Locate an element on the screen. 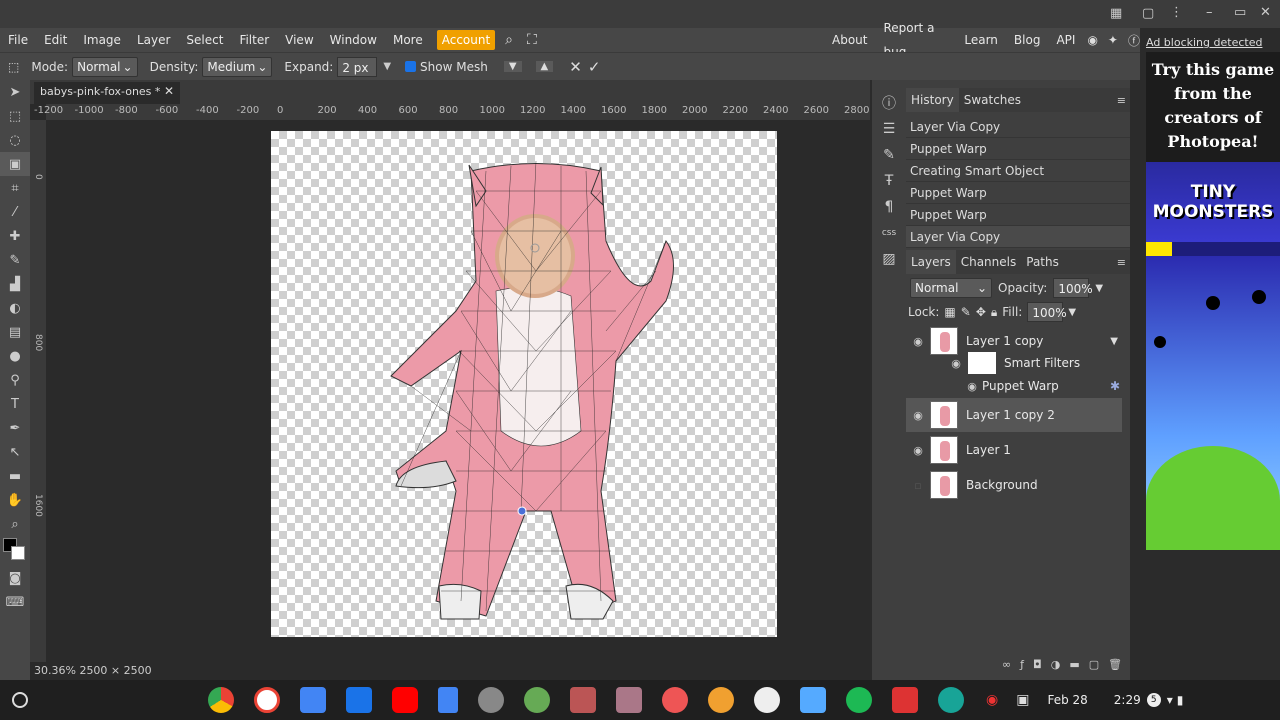 This screenshot has width=1280, height=720. settings-icon is located at coordinates (491, 700).